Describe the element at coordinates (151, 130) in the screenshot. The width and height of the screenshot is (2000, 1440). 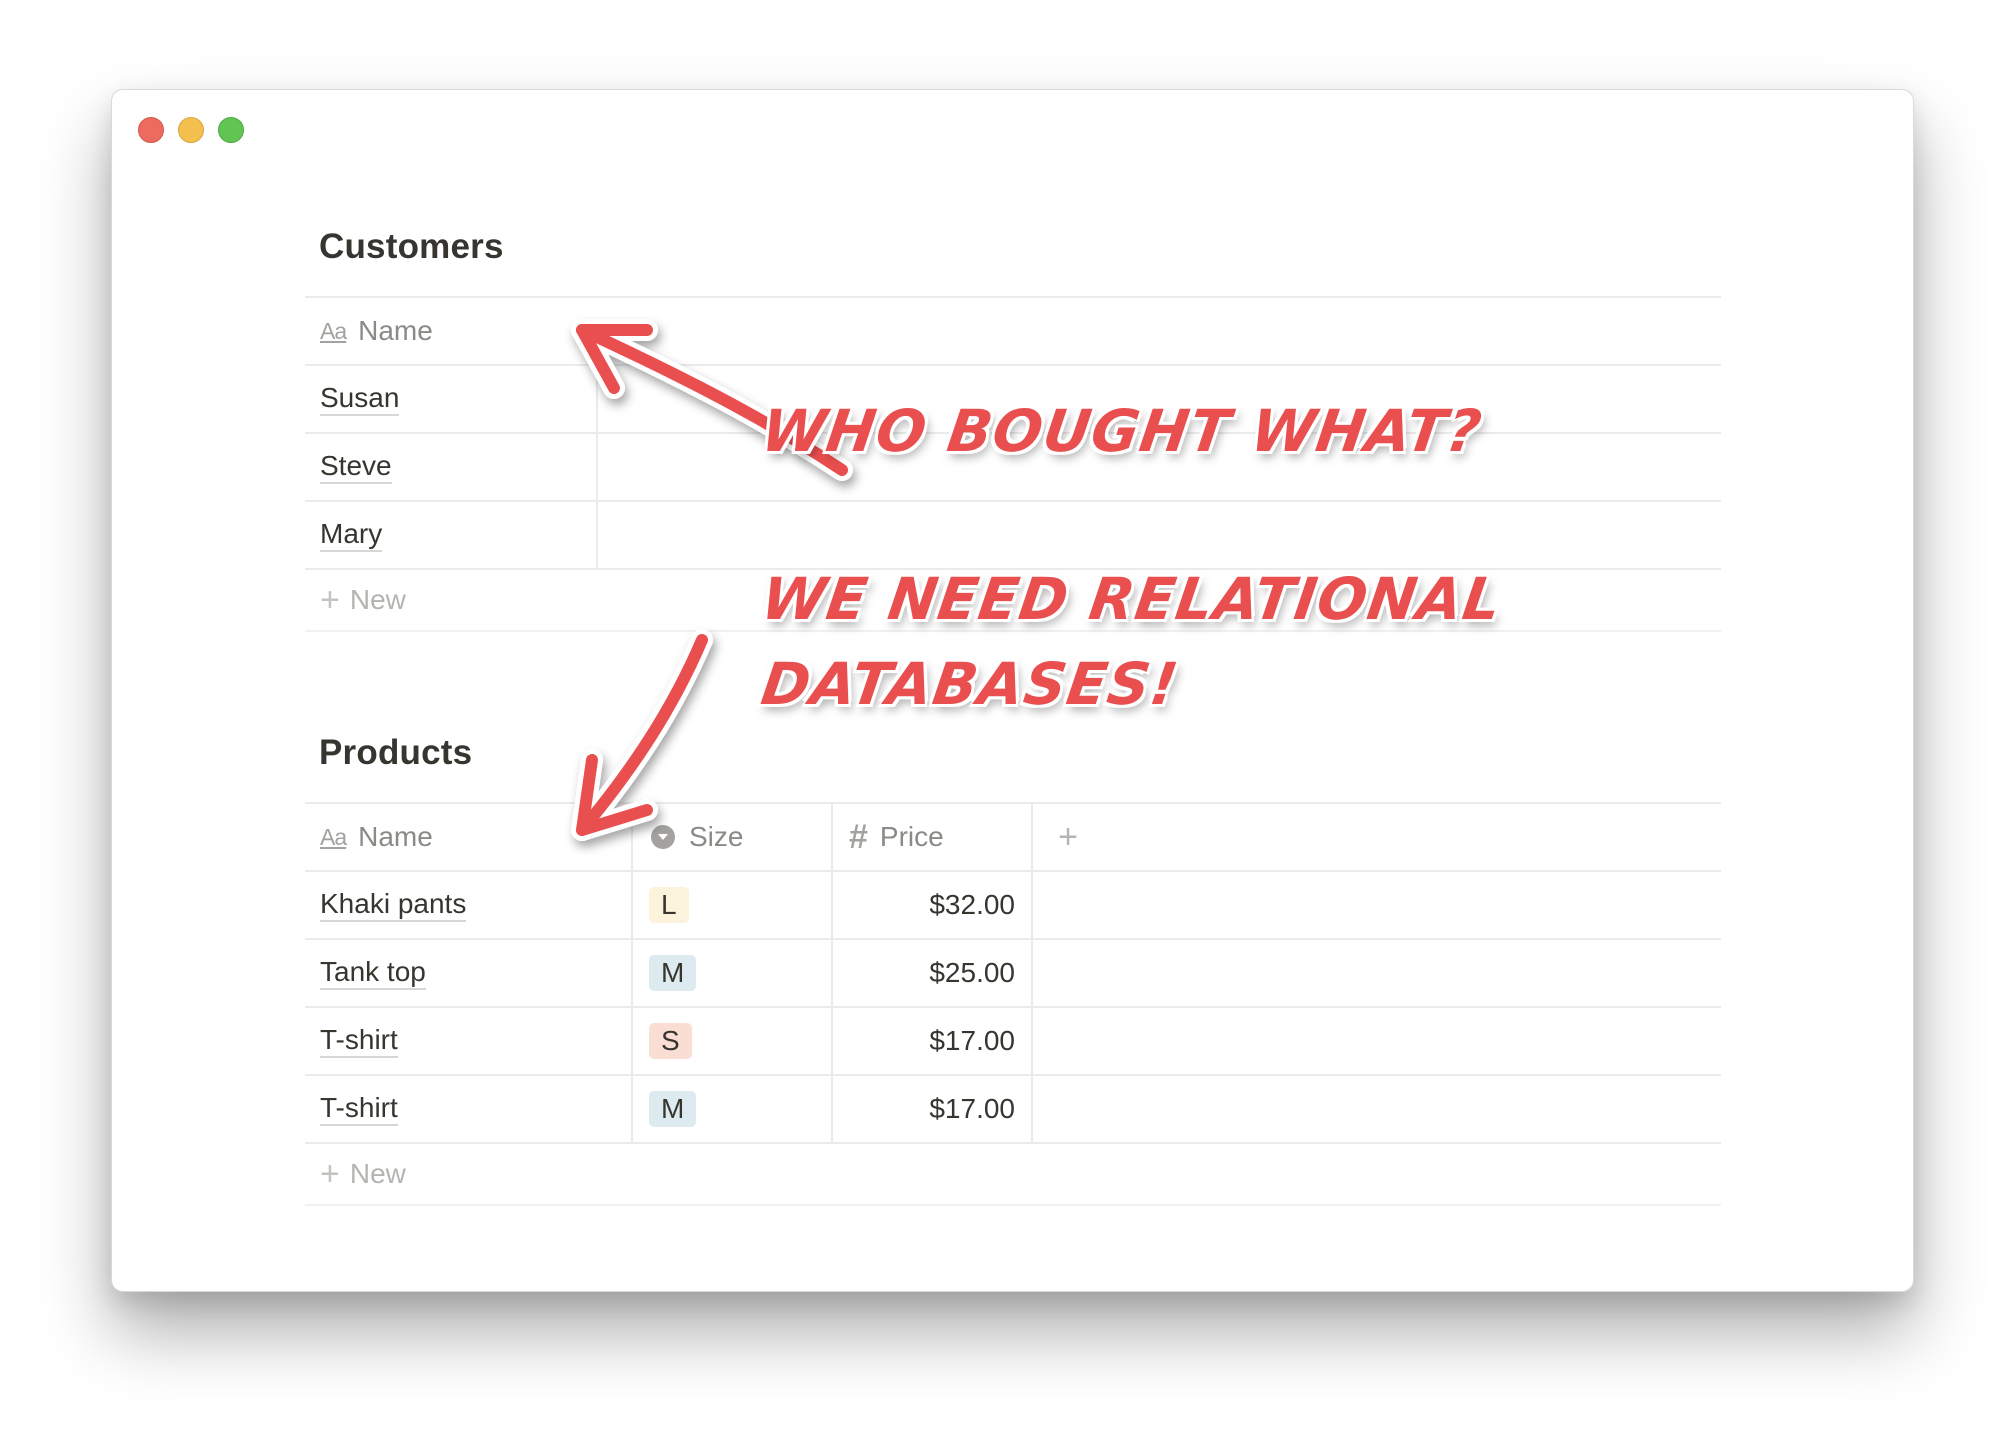
I see `close-window-button` at that location.